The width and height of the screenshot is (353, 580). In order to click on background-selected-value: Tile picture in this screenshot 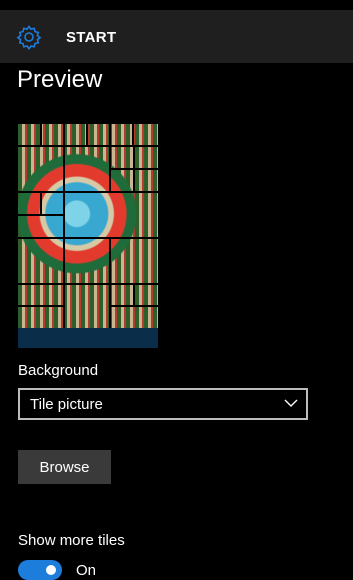, I will do `click(66, 404)`.